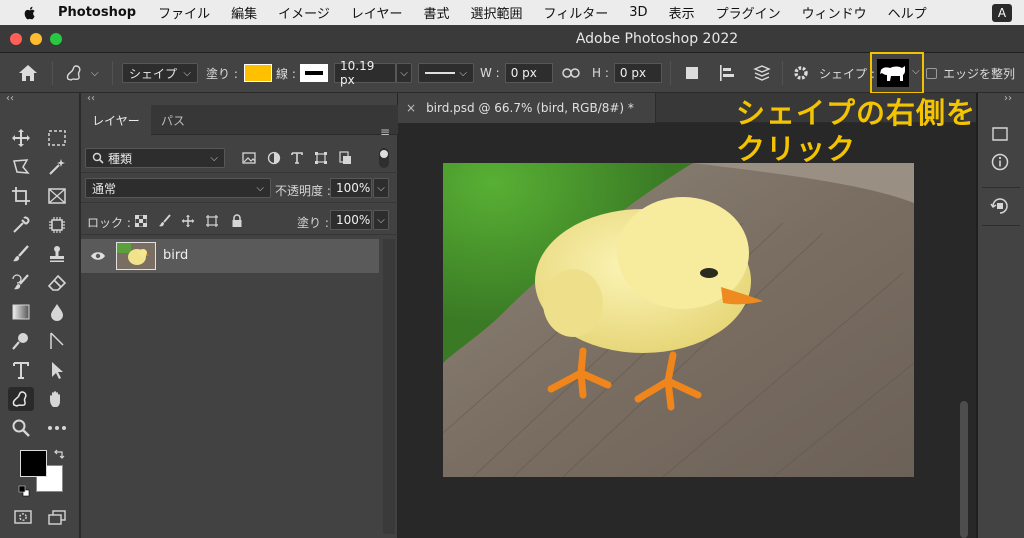 The width and height of the screenshot is (1024, 538). Describe the element at coordinates (40, 315) in the screenshot. I see `tools-panel: ‹‹` at that location.